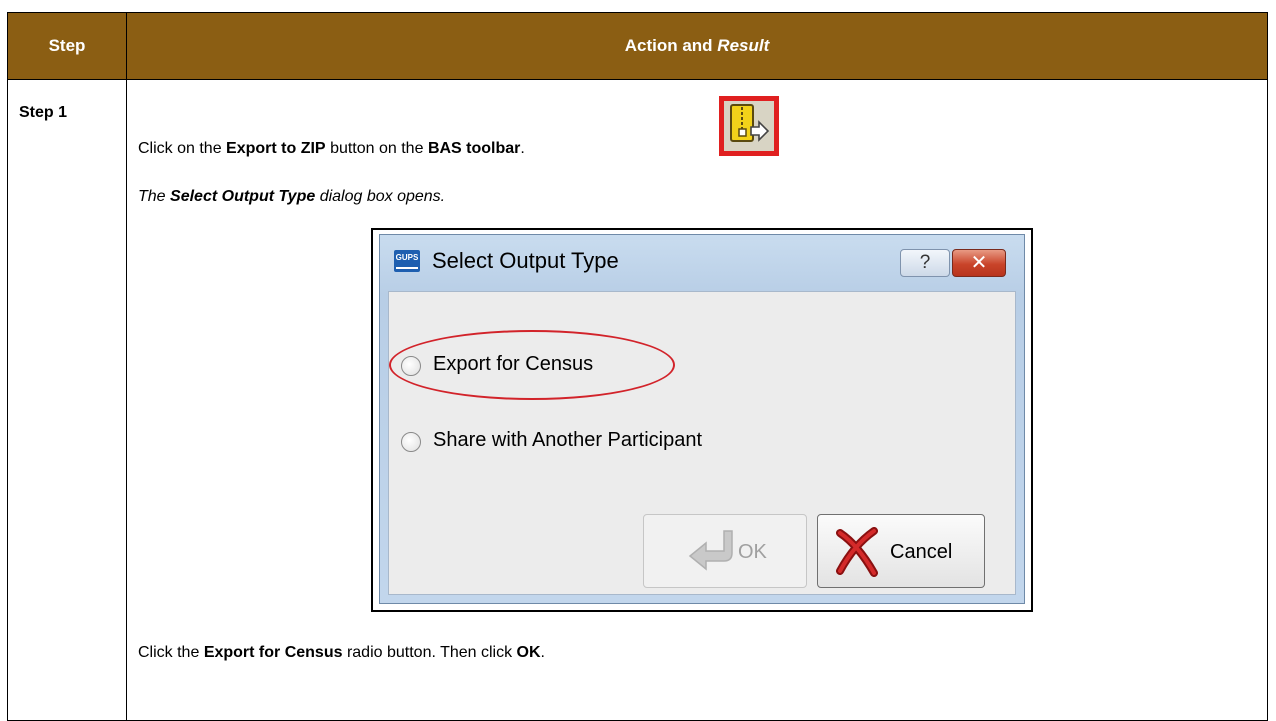  What do you see at coordinates (513, 364) in the screenshot?
I see `option-label: Export for Census` at bounding box center [513, 364].